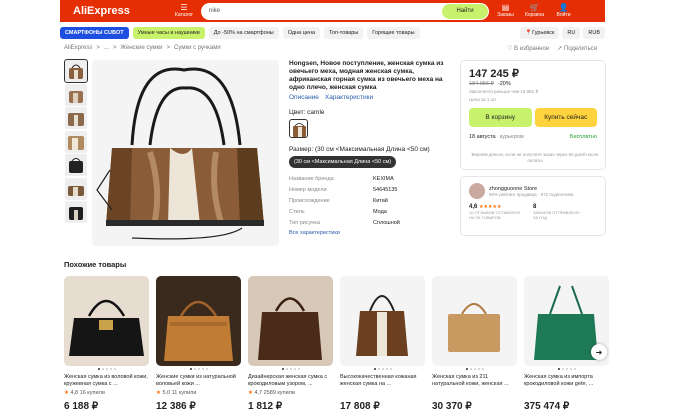 This screenshot has height=420, width=700. What do you see at coordinates (308, 190) in the screenshot?
I see `prop-key: Номер модели` at bounding box center [308, 190].